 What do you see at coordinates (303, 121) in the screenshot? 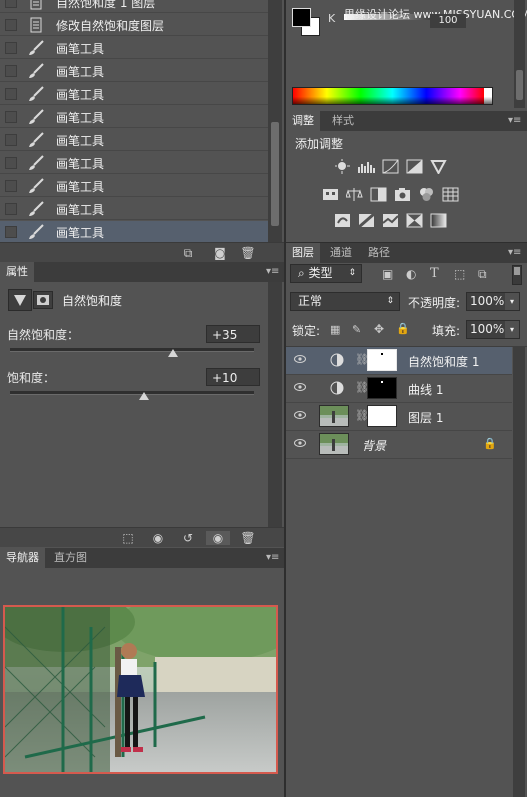
I see `tab-adjustments: 调整` at bounding box center [303, 121].